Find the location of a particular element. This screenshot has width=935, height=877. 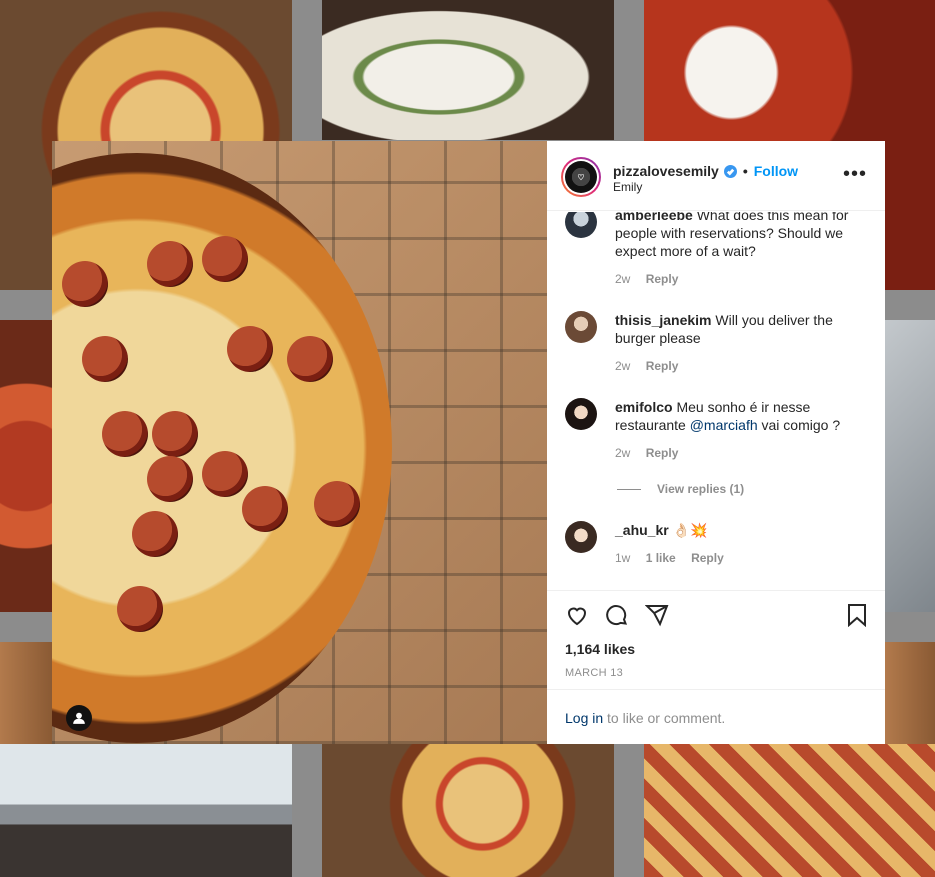

action-icons is located at coordinates (617, 617).